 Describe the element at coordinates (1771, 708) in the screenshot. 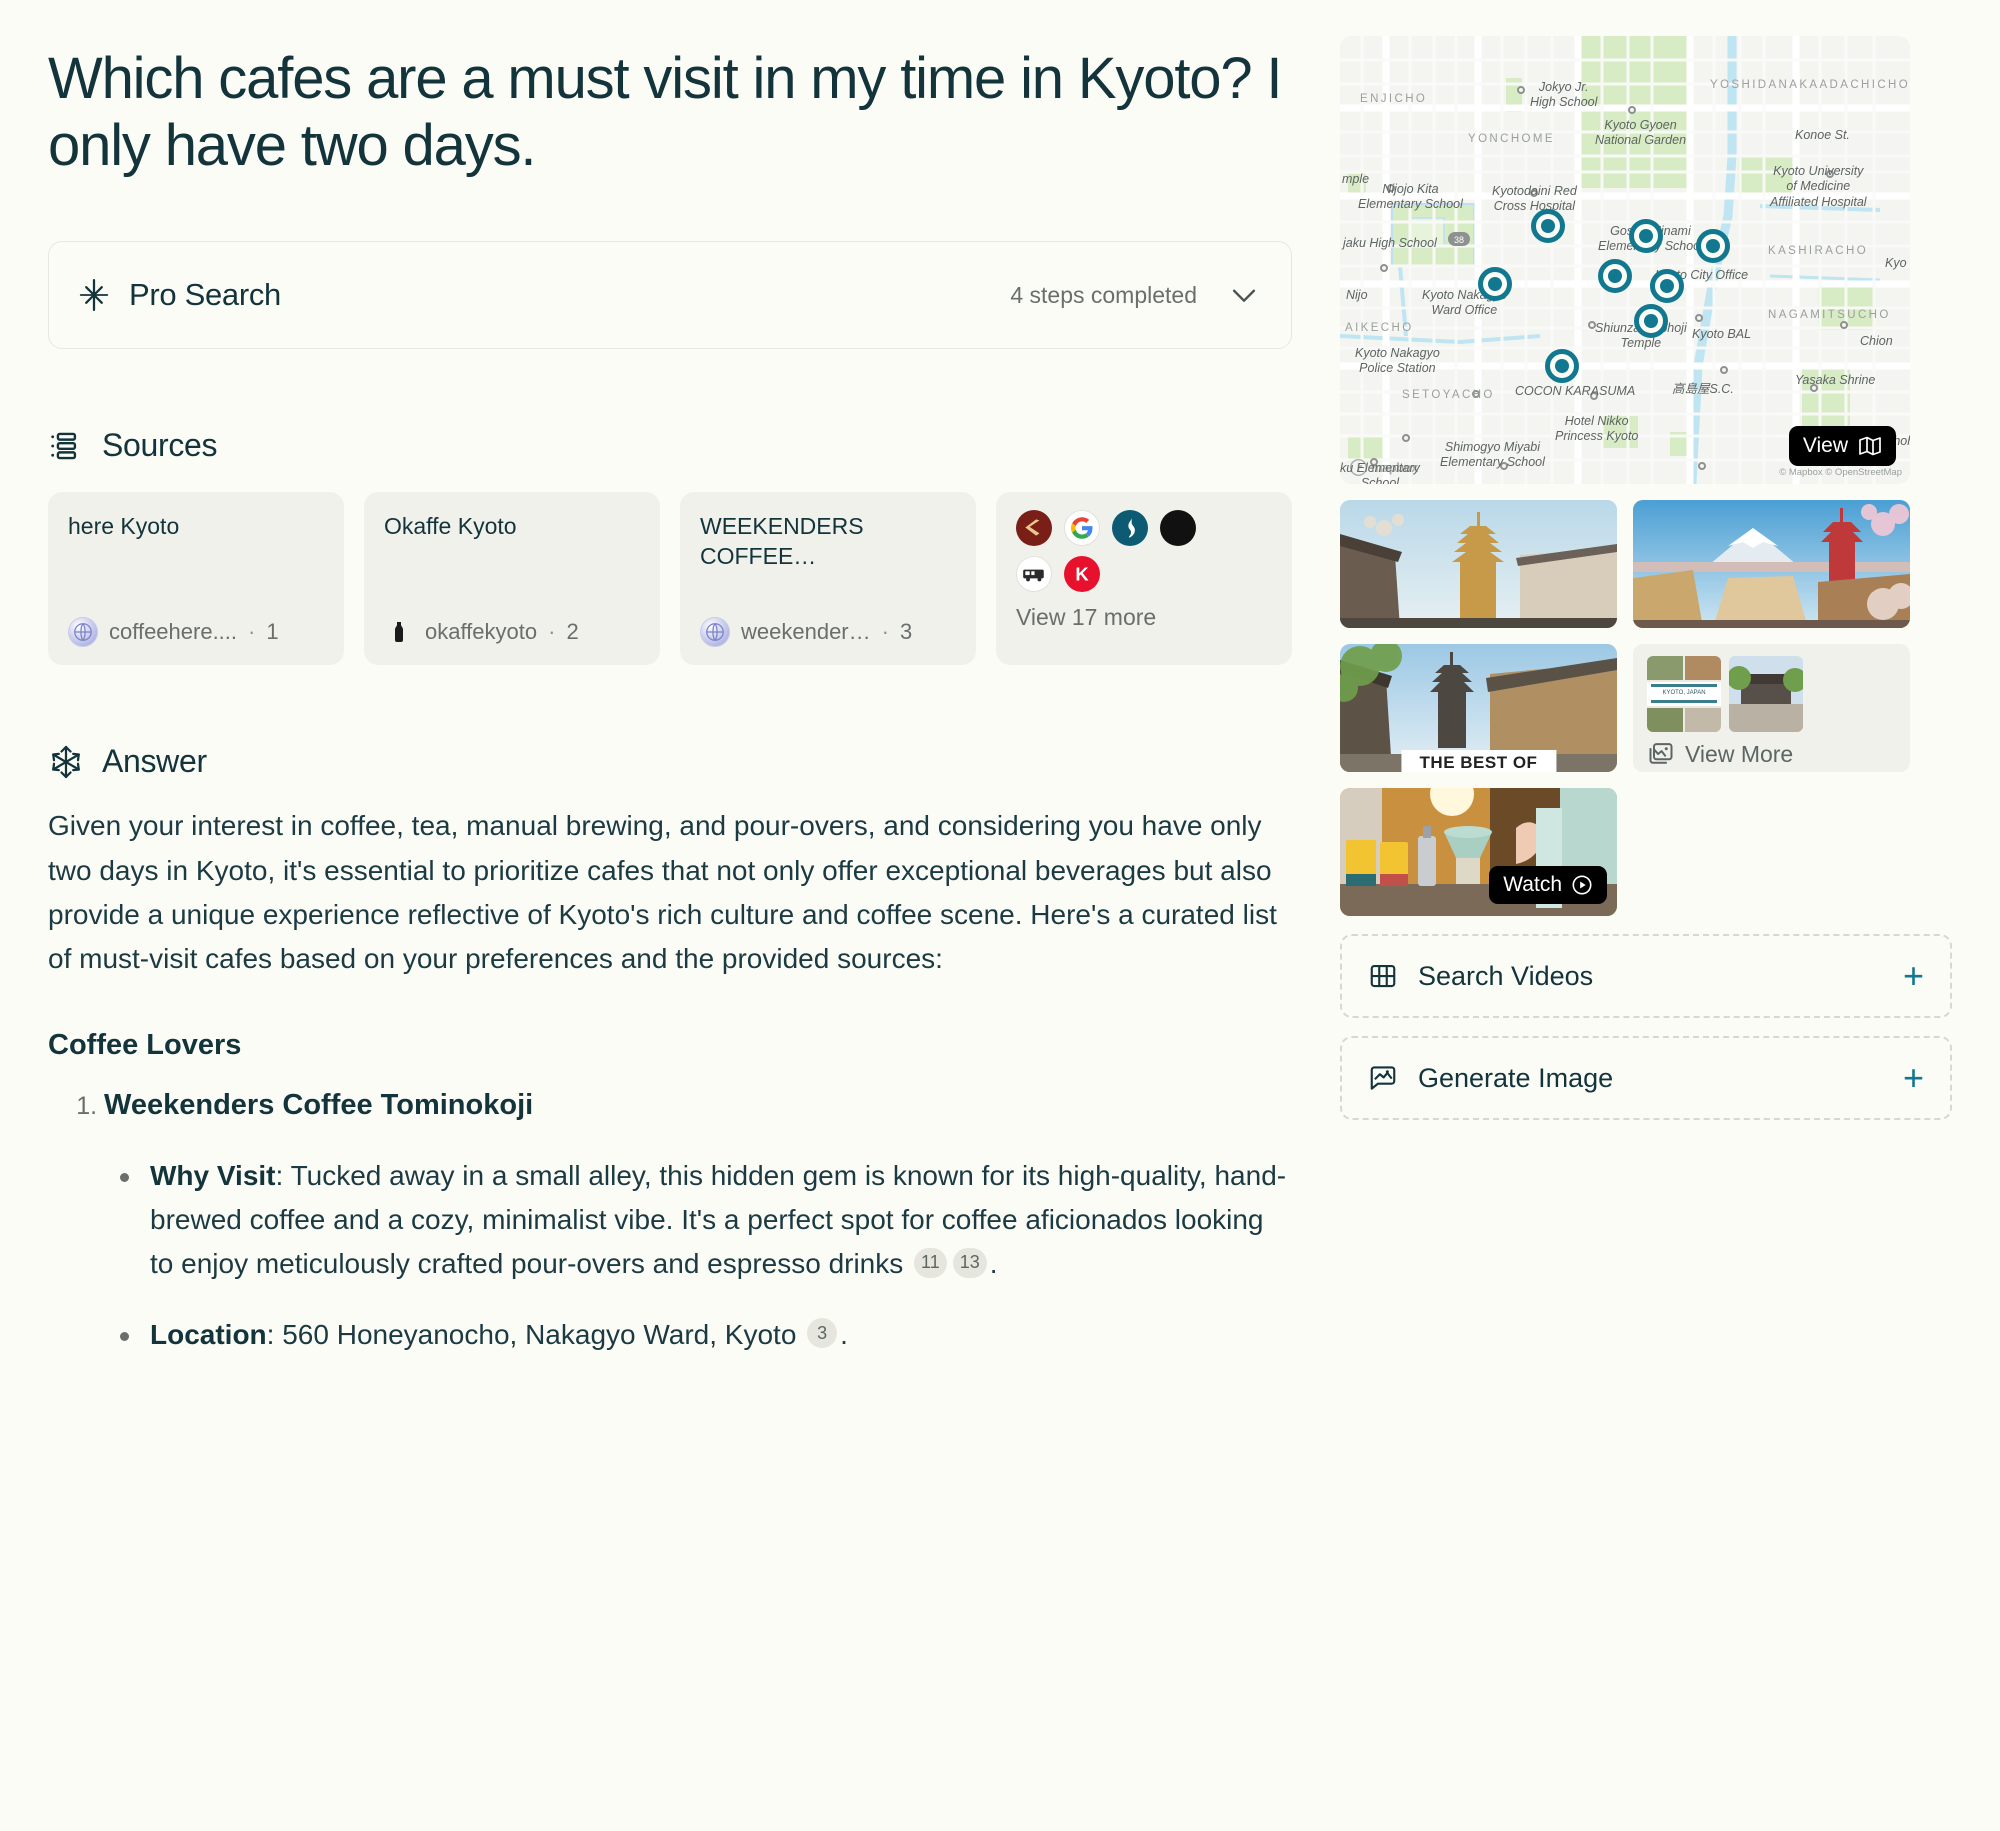

I see `view-more-images-tile: KYOTO, JAPAN View More` at that location.